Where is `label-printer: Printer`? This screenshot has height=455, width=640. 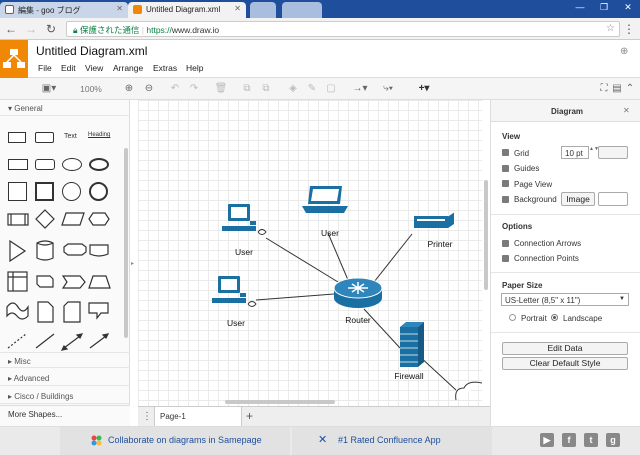
label-printer: Printer is located at coordinates (440, 244).